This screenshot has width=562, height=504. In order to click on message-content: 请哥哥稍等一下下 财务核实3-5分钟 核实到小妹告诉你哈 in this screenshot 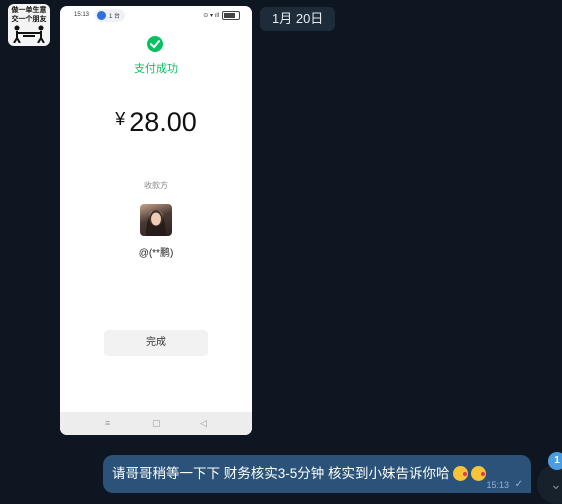, I will do `click(299, 472)`.